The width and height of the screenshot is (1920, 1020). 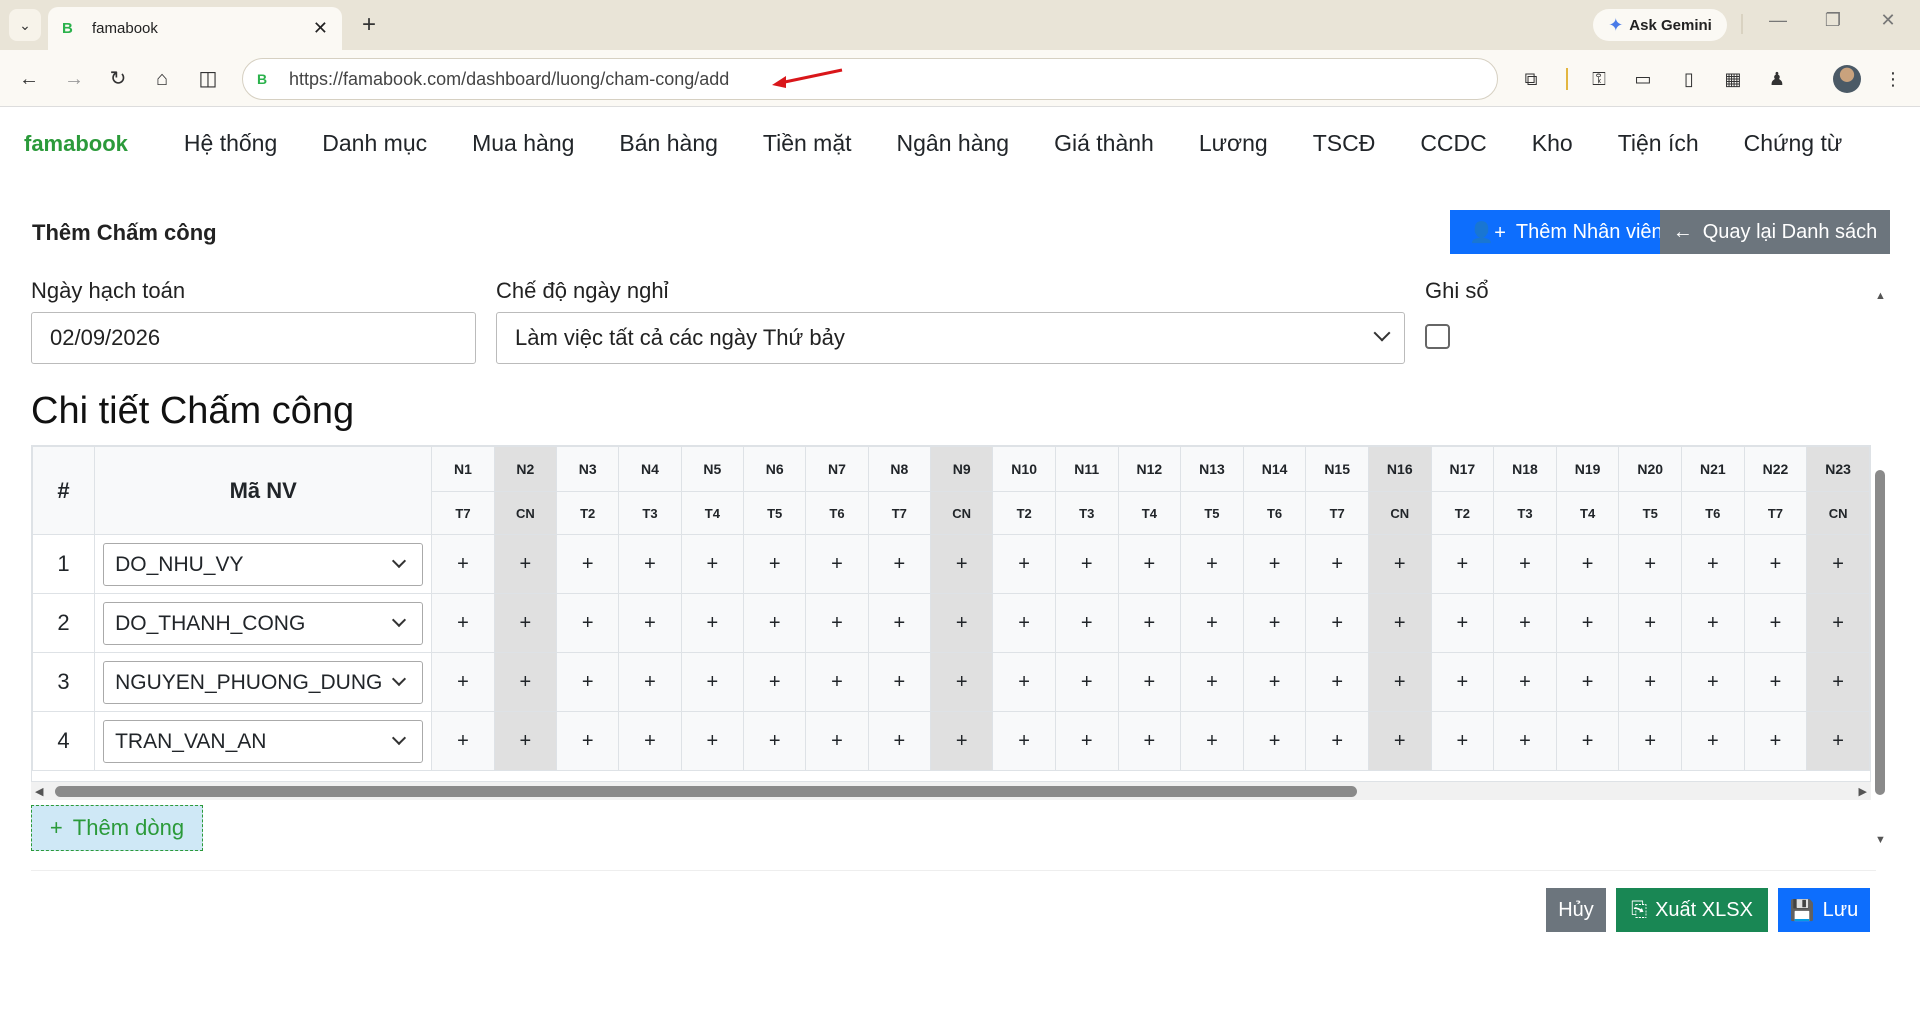 What do you see at coordinates (1552, 143) in the screenshot?
I see `nav-item: Kho` at bounding box center [1552, 143].